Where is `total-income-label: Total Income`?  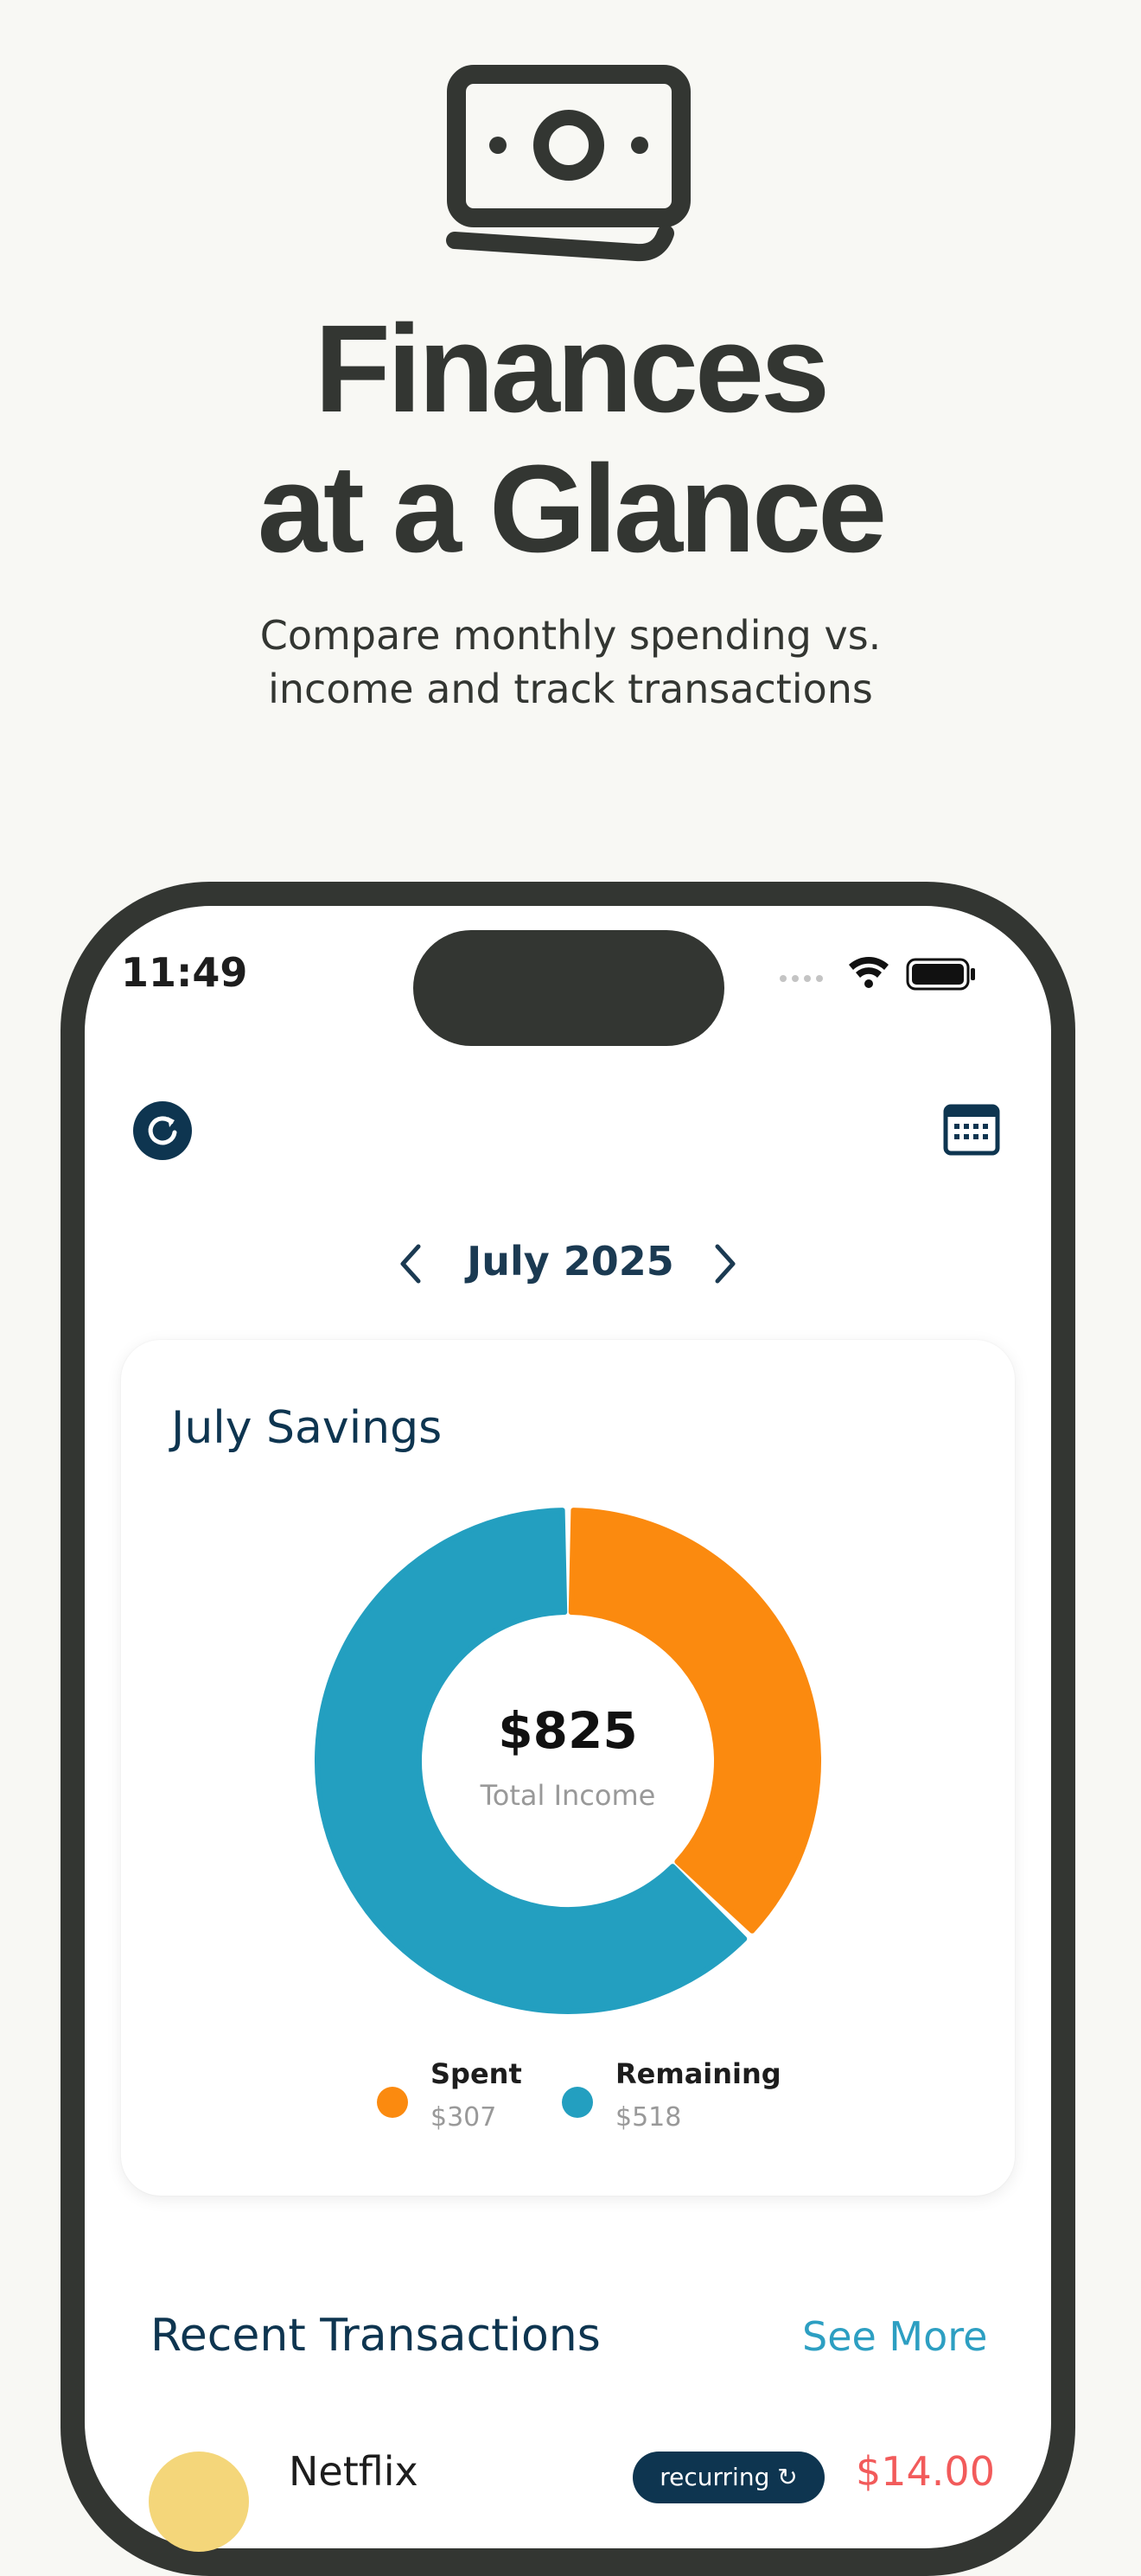 total-income-label: Total Income is located at coordinates (568, 1795).